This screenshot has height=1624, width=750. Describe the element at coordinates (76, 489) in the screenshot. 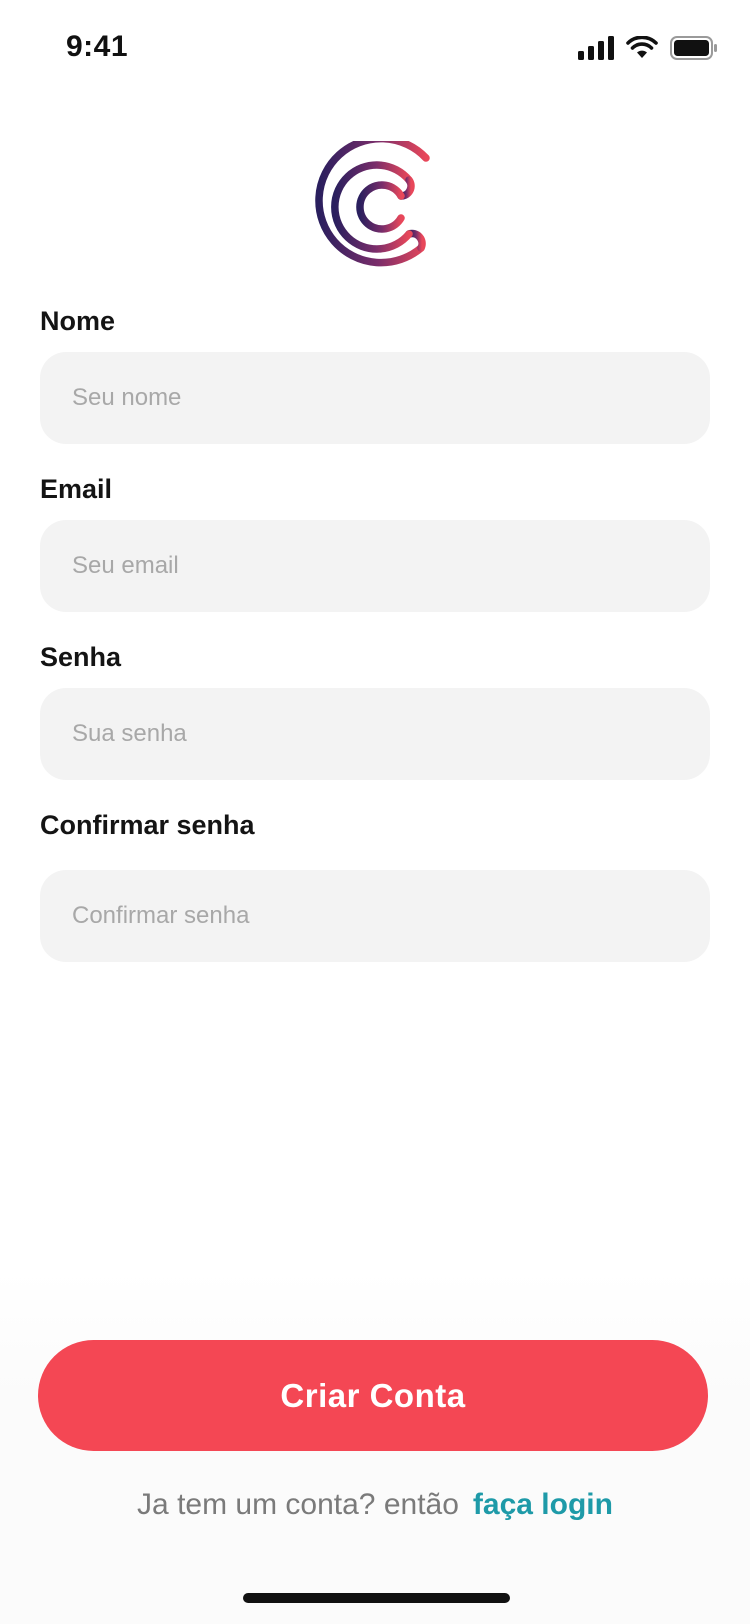

I see `email-label: Email` at that location.